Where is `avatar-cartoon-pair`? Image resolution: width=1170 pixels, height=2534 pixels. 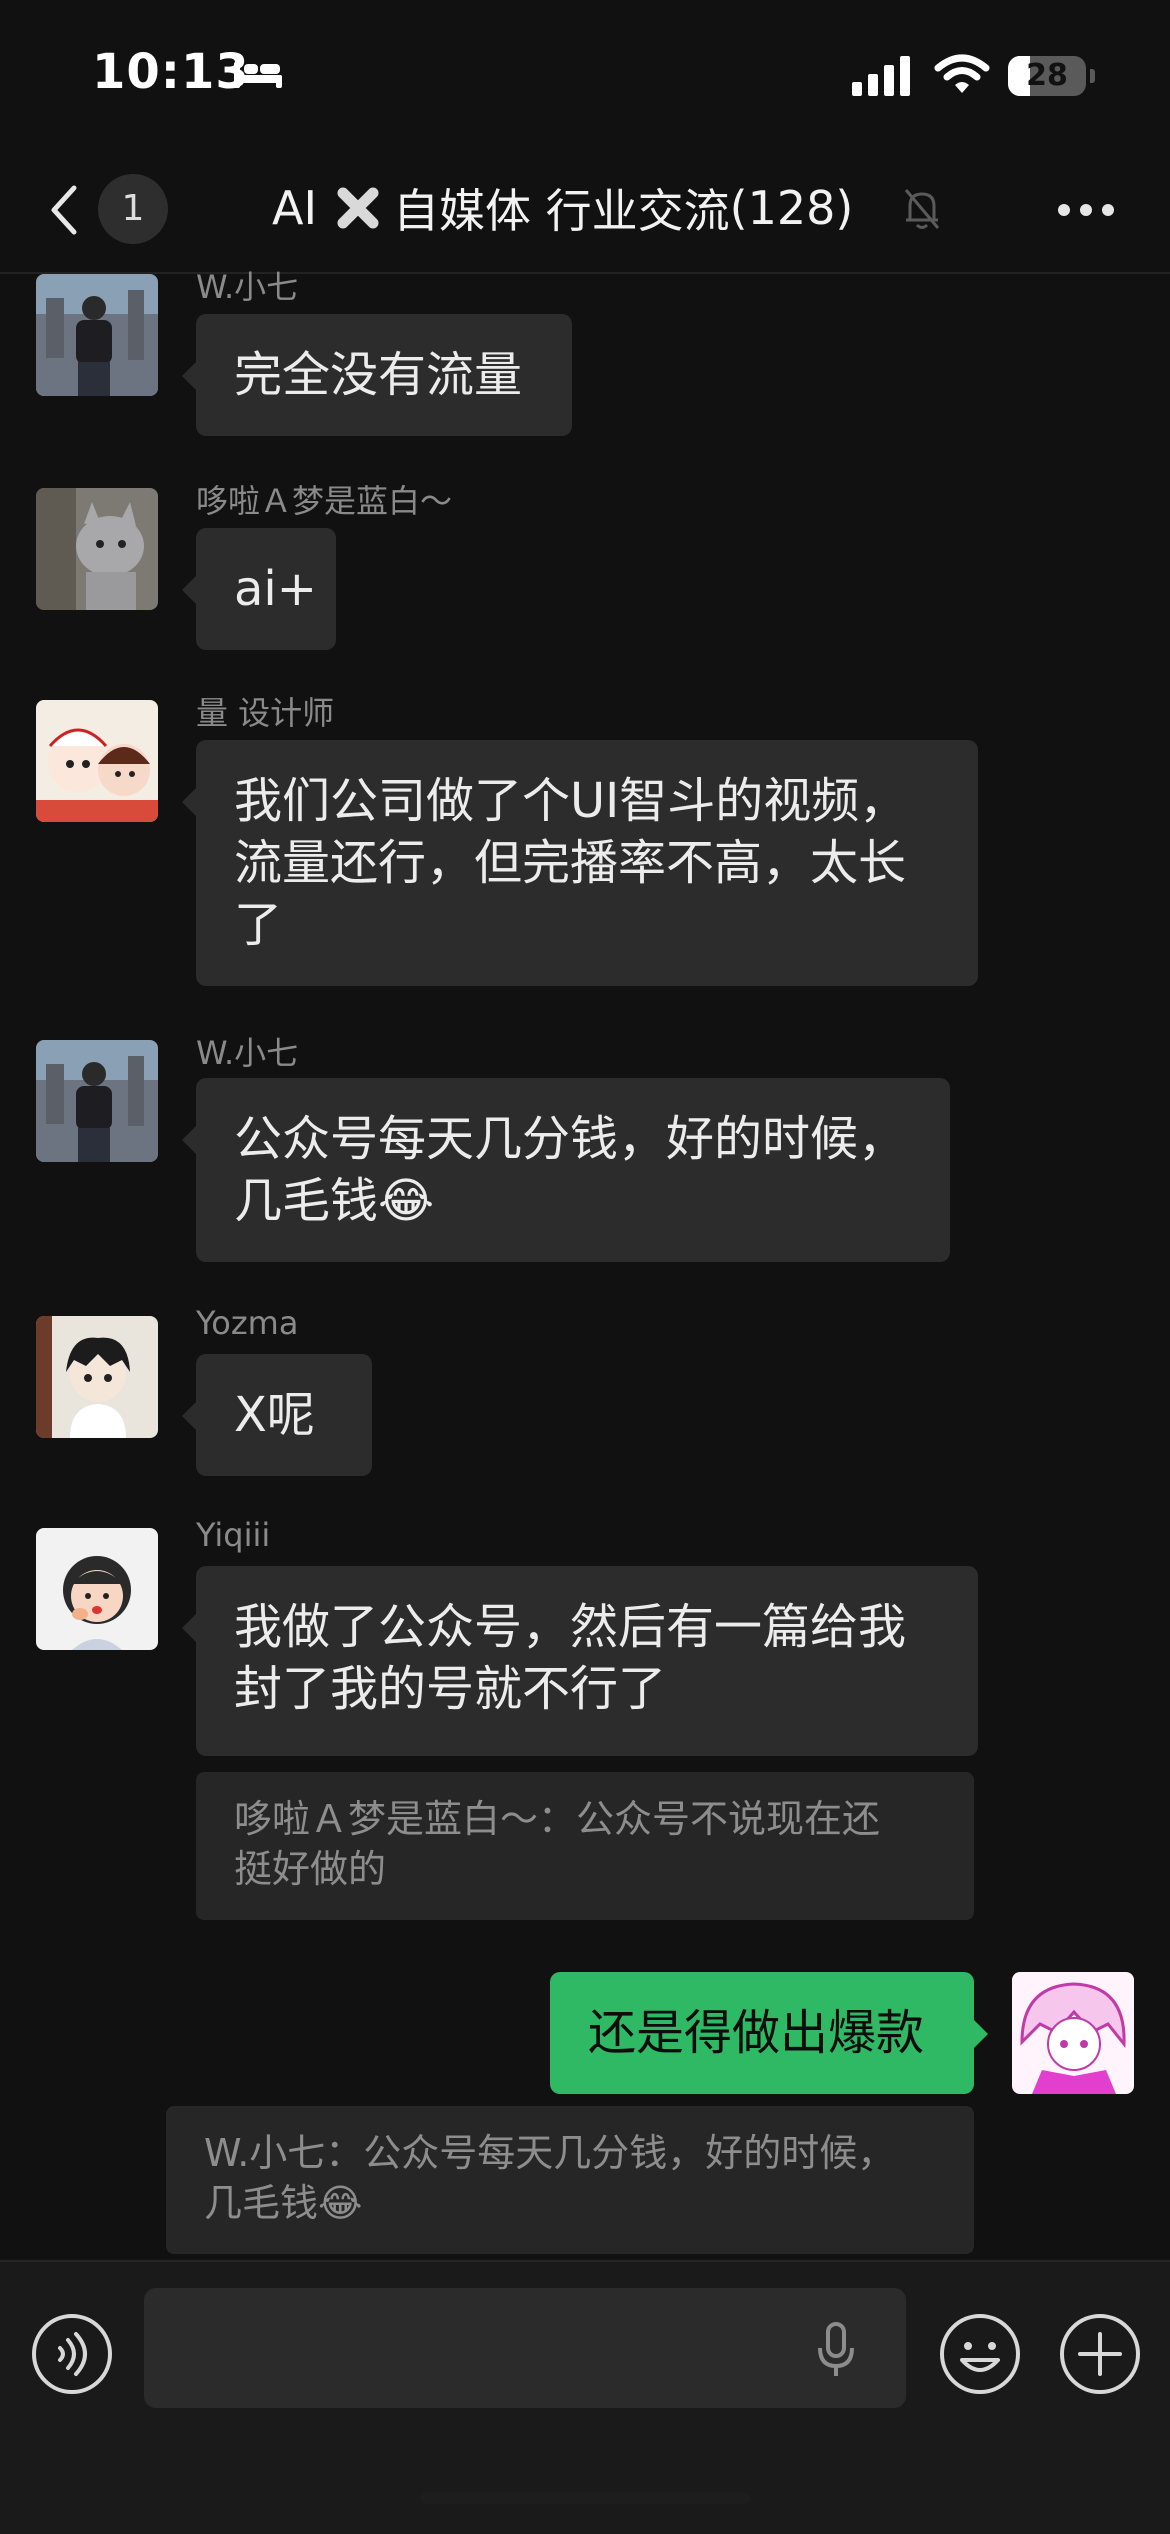 avatar-cartoon-pair is located at coordinates (97, 761).